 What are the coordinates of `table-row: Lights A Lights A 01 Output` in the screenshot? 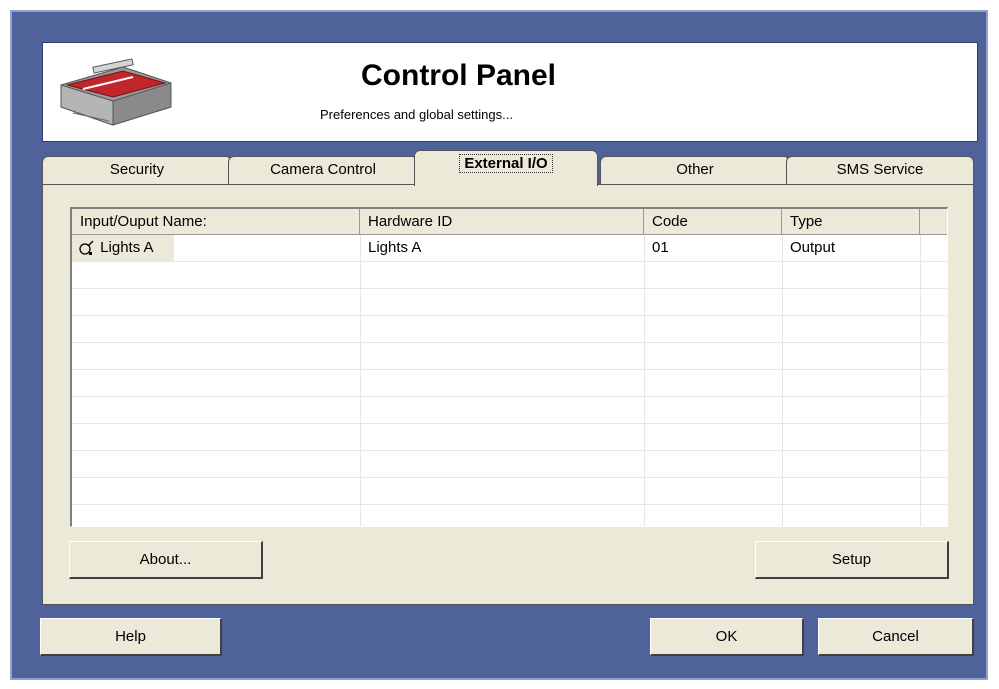 It's located at (509, 248).